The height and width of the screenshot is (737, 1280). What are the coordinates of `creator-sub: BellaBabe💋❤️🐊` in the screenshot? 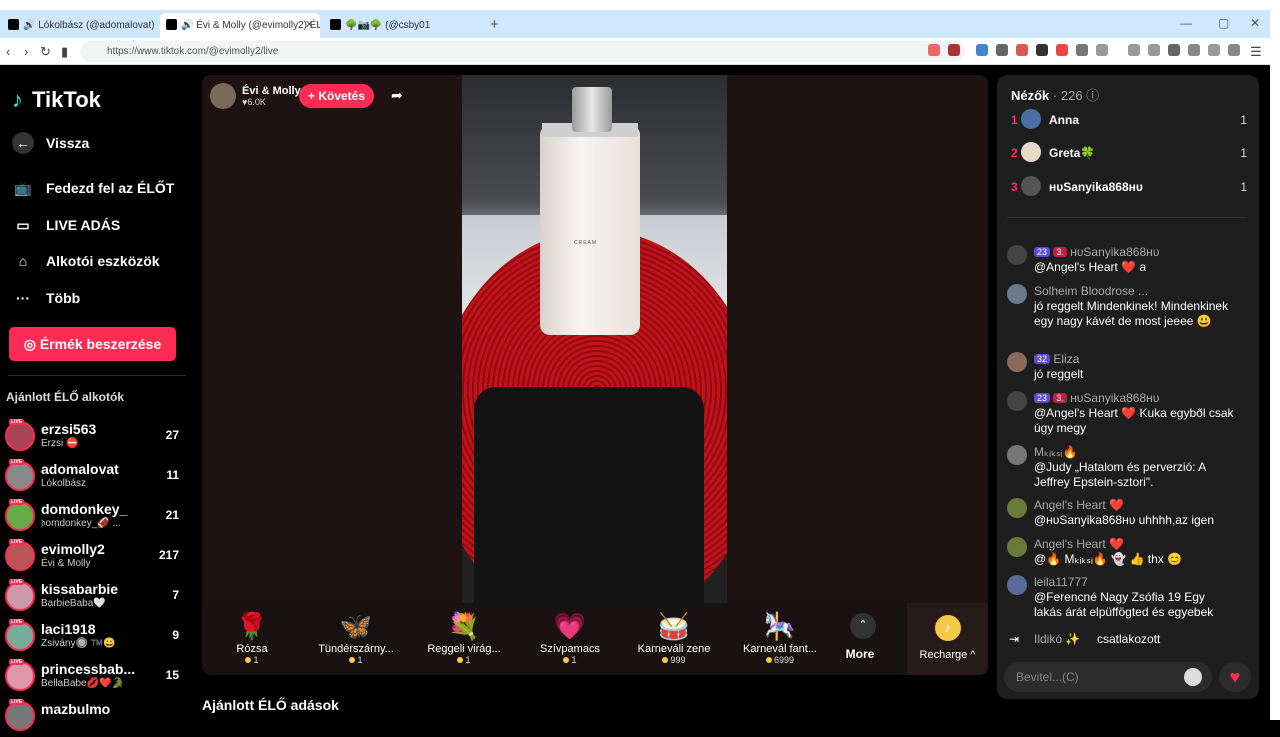 It's located at (82, 683).